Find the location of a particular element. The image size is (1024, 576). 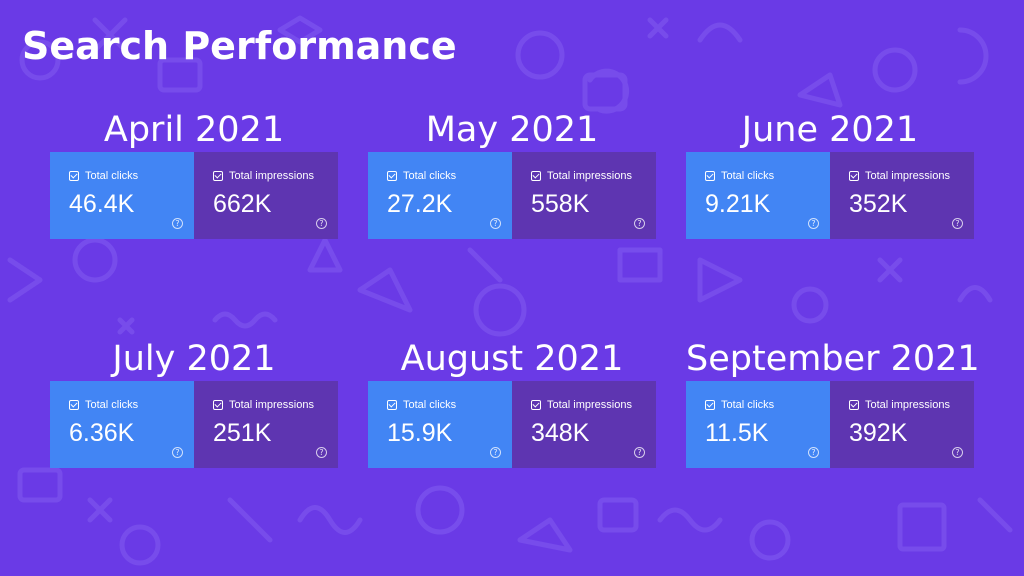

total-impressions-card: Total impressions 352K ? is located at coordinates (902, 195).